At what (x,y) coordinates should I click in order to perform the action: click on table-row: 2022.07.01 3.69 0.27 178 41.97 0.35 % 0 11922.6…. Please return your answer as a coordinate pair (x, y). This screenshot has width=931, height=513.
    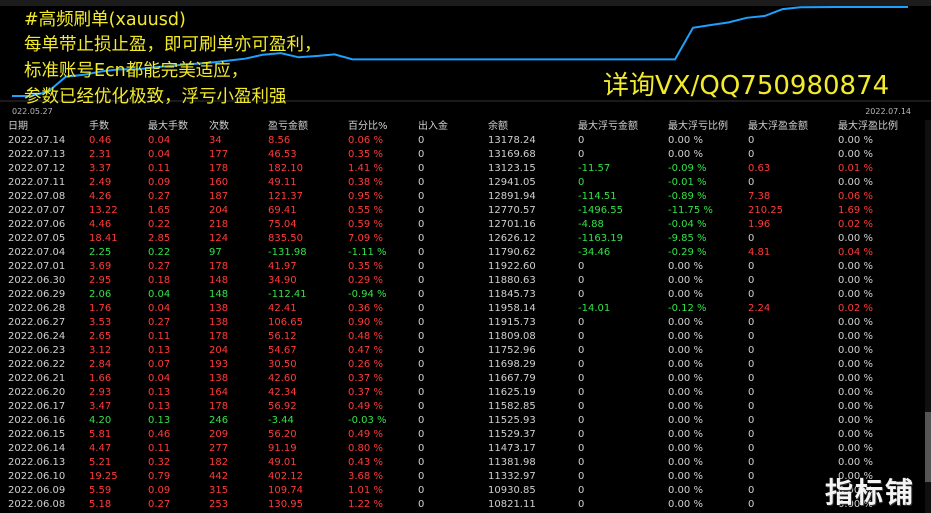
    Looking at the image, I should click on (465, 267).